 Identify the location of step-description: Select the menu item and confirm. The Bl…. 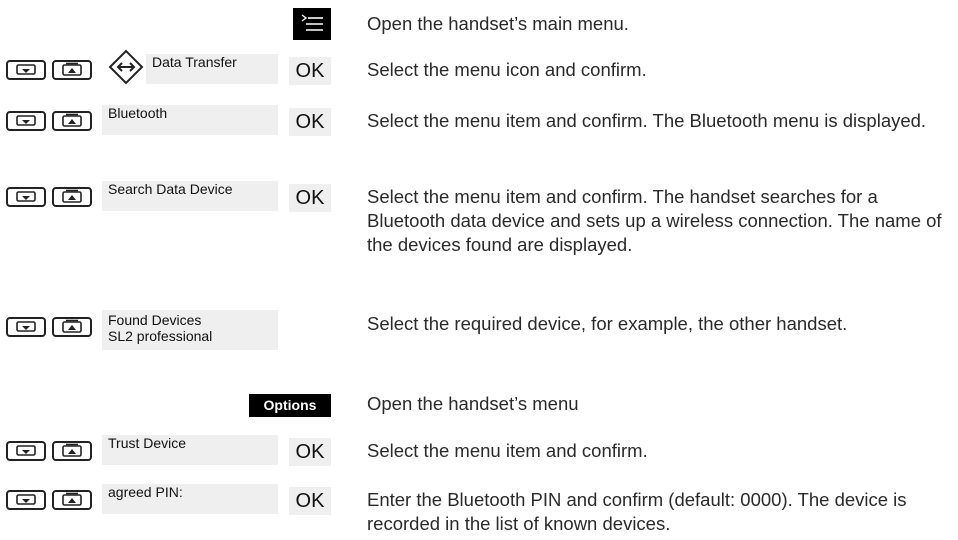
(647, 120).